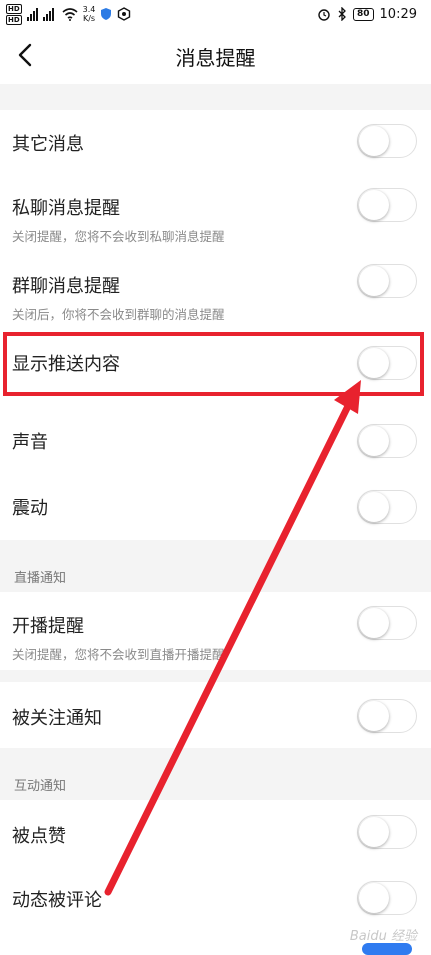 The width and height of the screenshot is (431, 955). Describe the element at coordinates (215, 441) in the screenshot. I see `setting-row-sound: 声音` at that location.